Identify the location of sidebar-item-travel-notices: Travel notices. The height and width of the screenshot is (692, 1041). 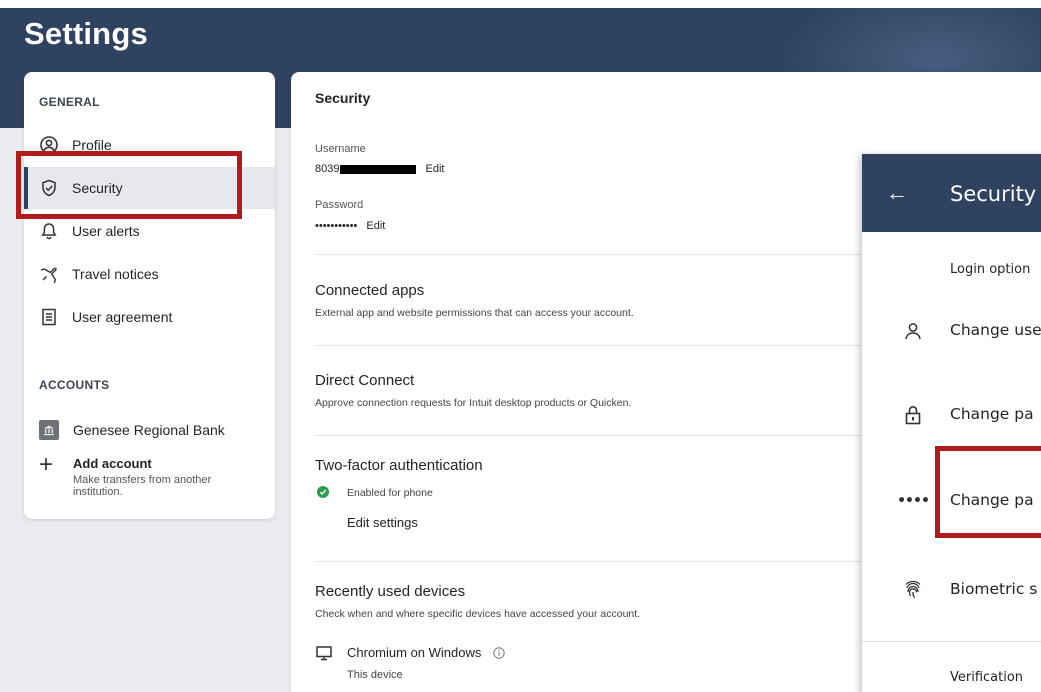
(149, 274).